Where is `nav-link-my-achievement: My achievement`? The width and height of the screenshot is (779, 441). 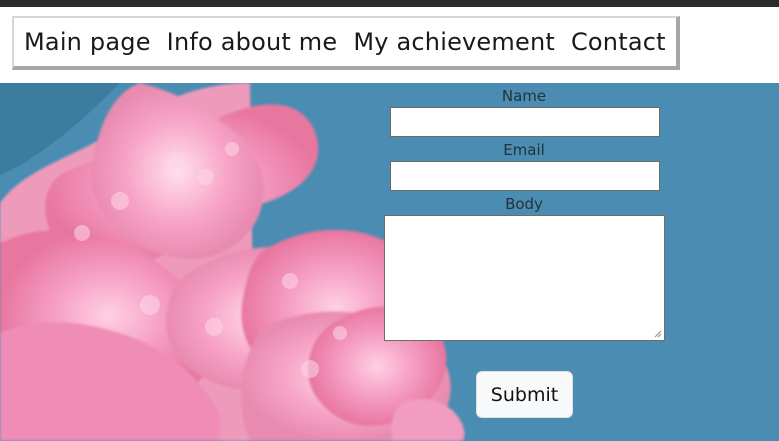 nav-link-my-achievement: My achievement is located at coordinates (454, 42).